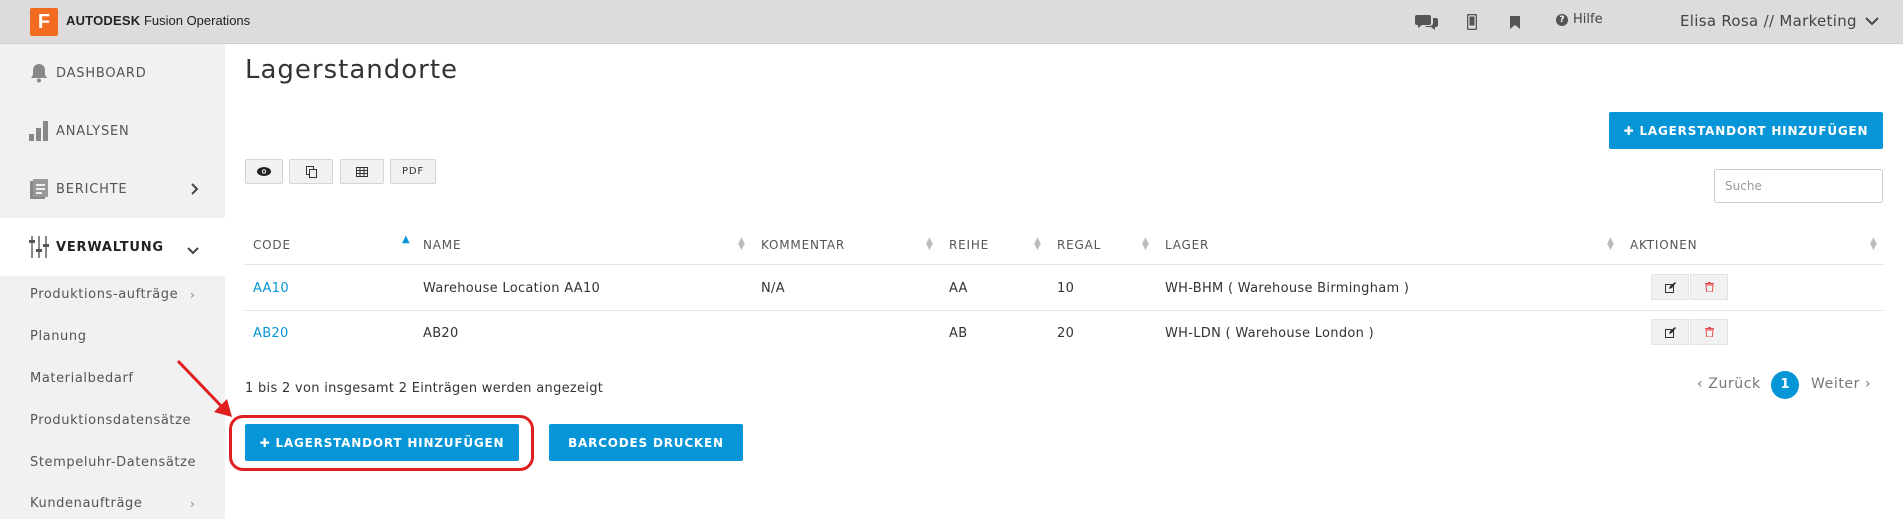 This screenshot has height=519, width=1903. Describe the element at coordinates (1785, 385) in the screenshot. I see `pager-page-current: 1` at that location.